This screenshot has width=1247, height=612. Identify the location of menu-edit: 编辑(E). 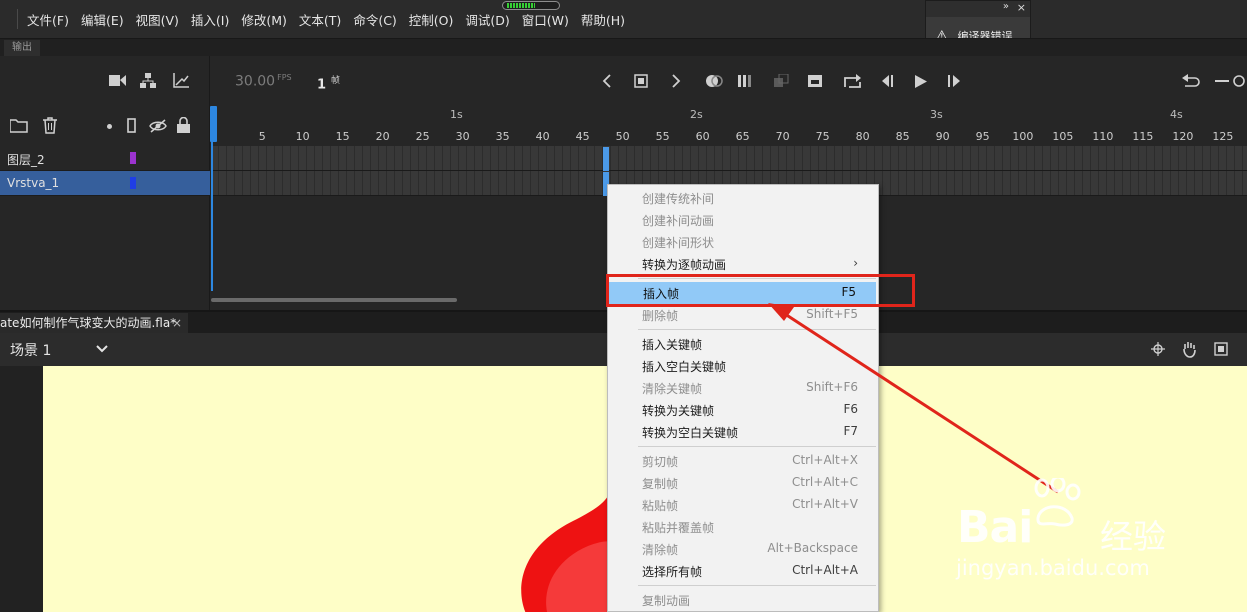
(102, 19).